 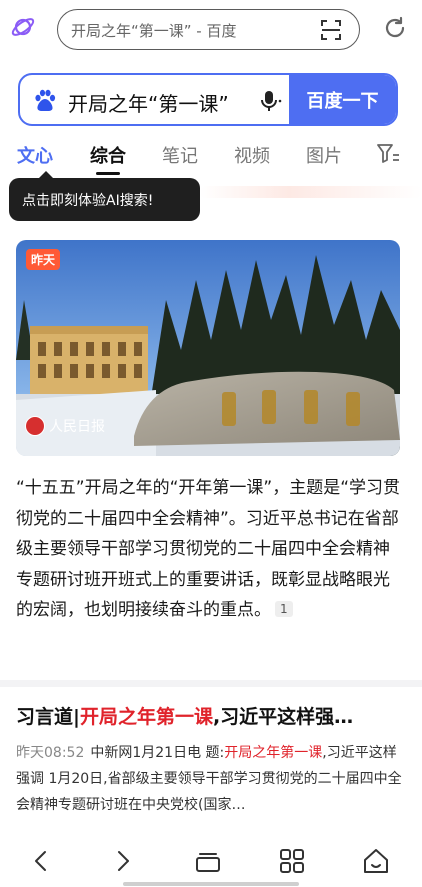 What do you see at coordinates (157, 753) in the screenshot?
I see `result-snippet-pre: 中新网1月21日电 题:` at bounding box center [157, 753].